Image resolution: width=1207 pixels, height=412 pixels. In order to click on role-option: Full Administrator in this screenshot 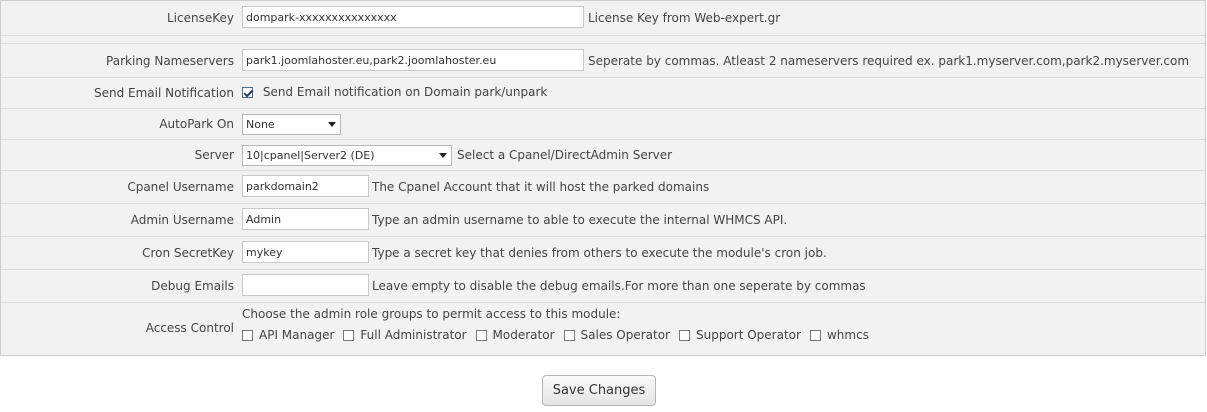, I will do `click(405, 335)`.